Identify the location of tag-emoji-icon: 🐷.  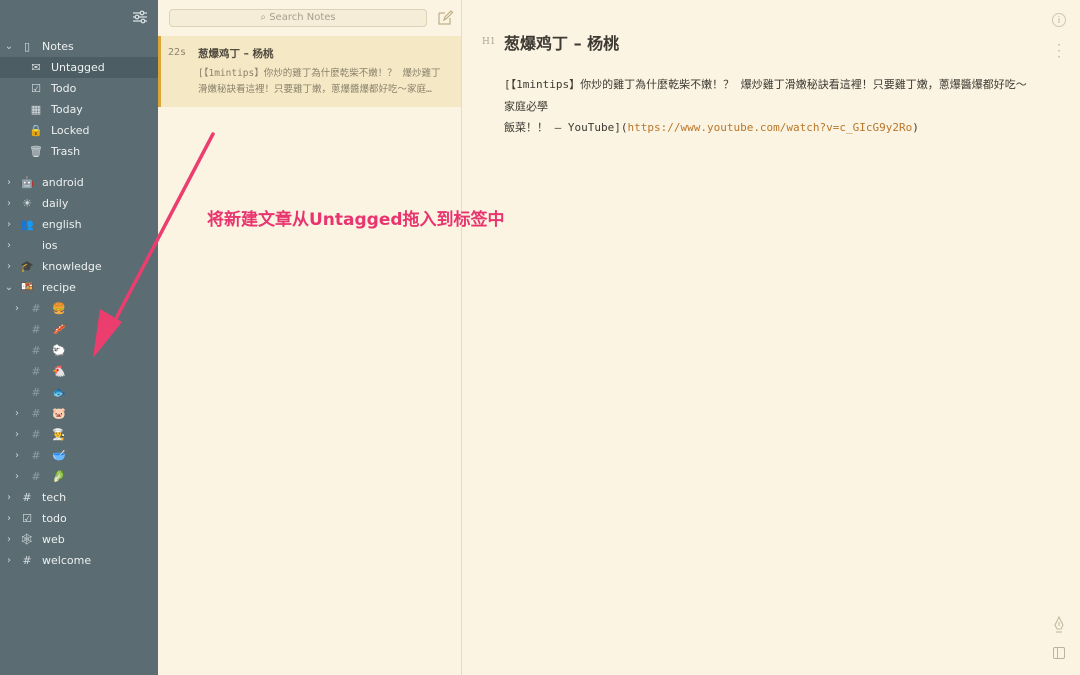
(59, 413).